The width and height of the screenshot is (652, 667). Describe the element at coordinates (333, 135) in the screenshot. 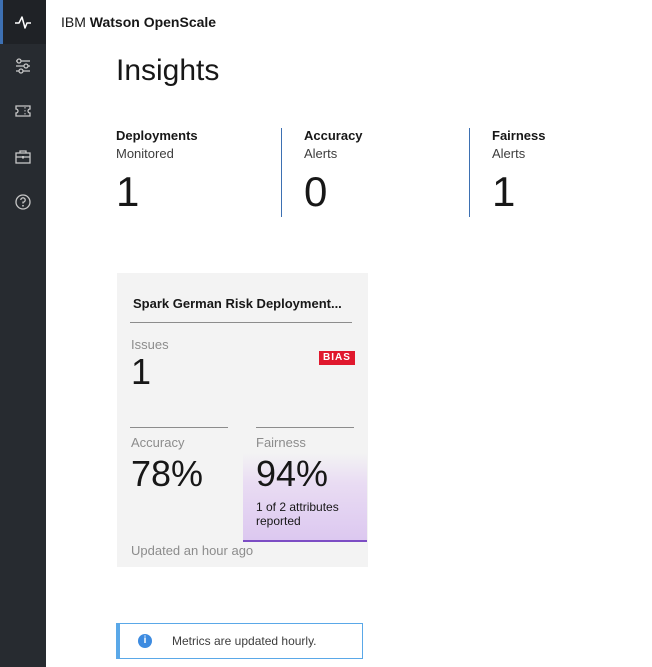

I see `stat-title: Accuracy` at that location.